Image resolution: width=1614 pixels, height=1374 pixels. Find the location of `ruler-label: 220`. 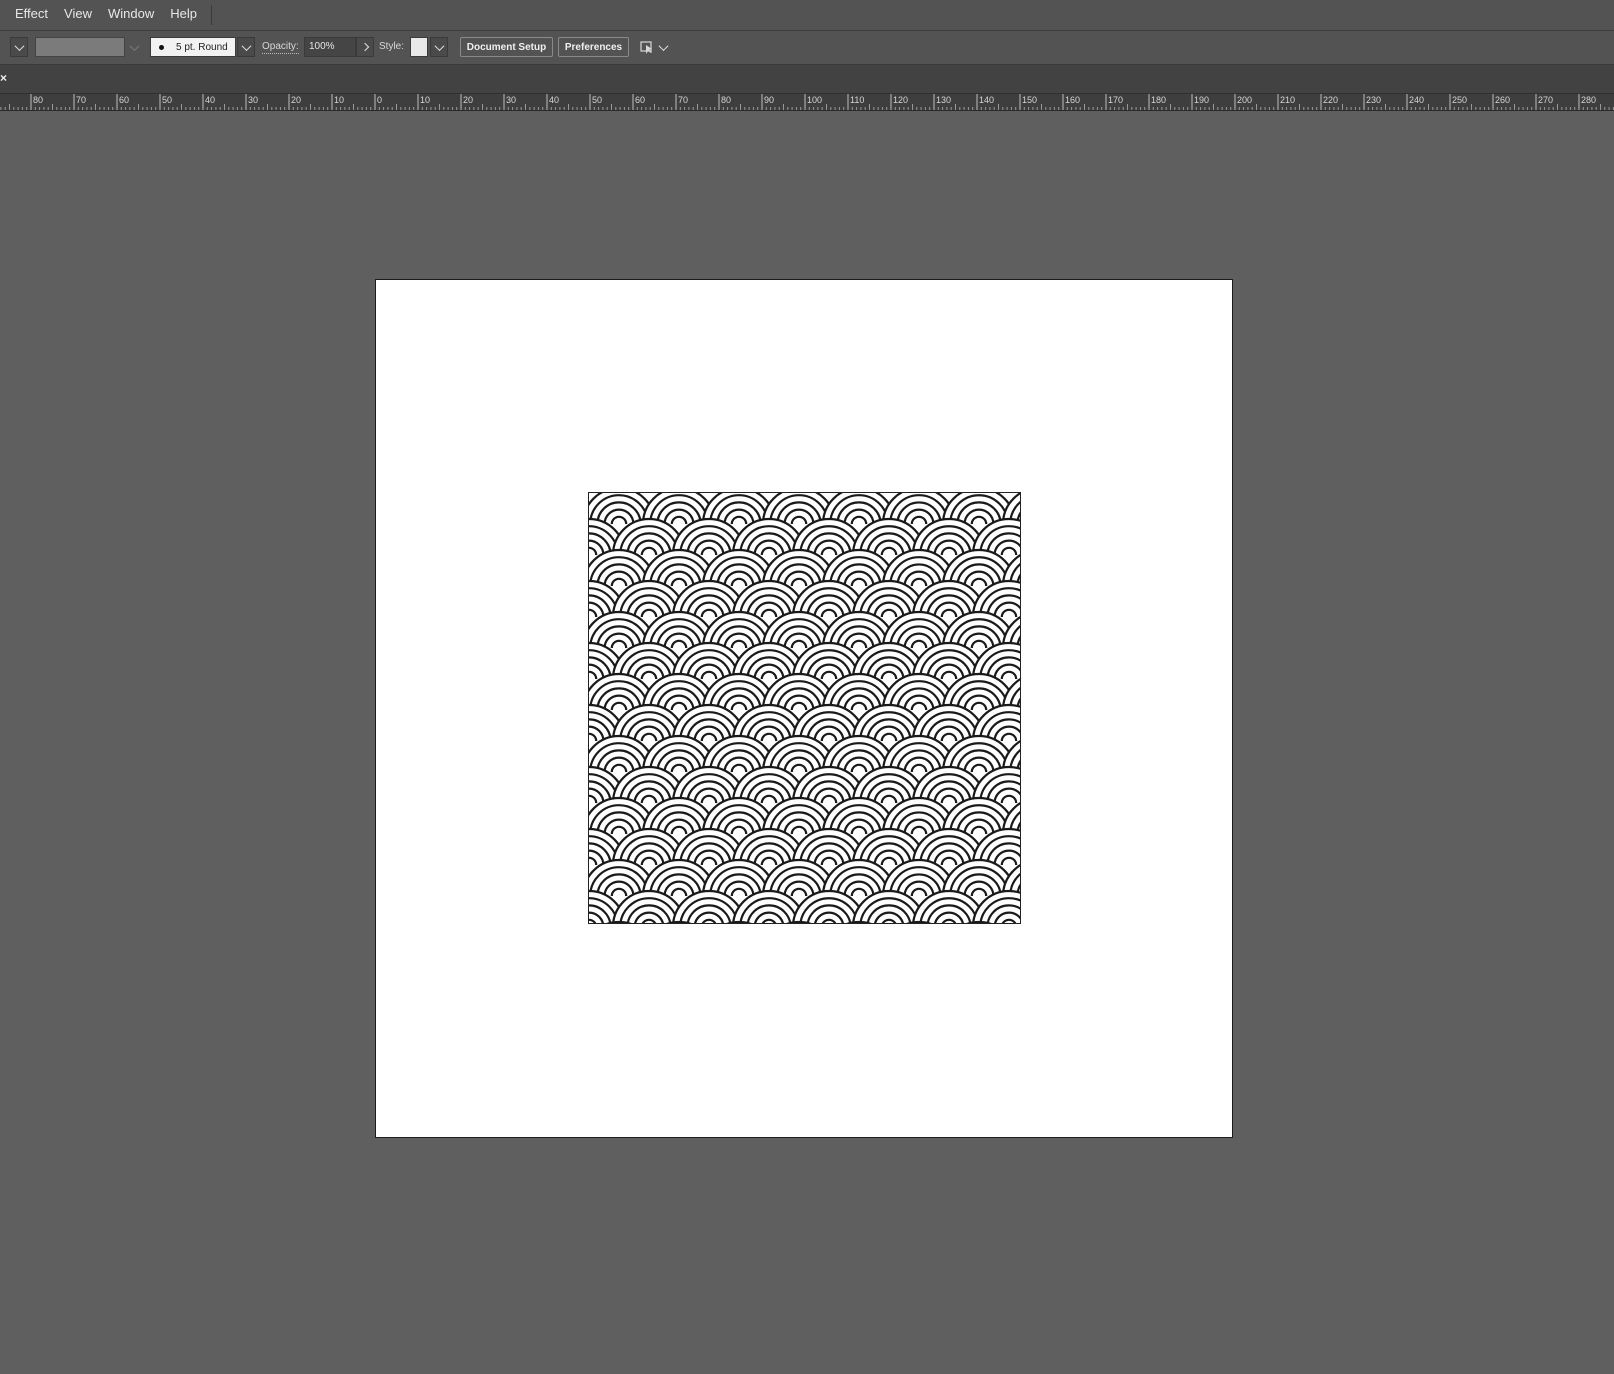

ruler-label: 220 is located at coordinates (1330, 100).